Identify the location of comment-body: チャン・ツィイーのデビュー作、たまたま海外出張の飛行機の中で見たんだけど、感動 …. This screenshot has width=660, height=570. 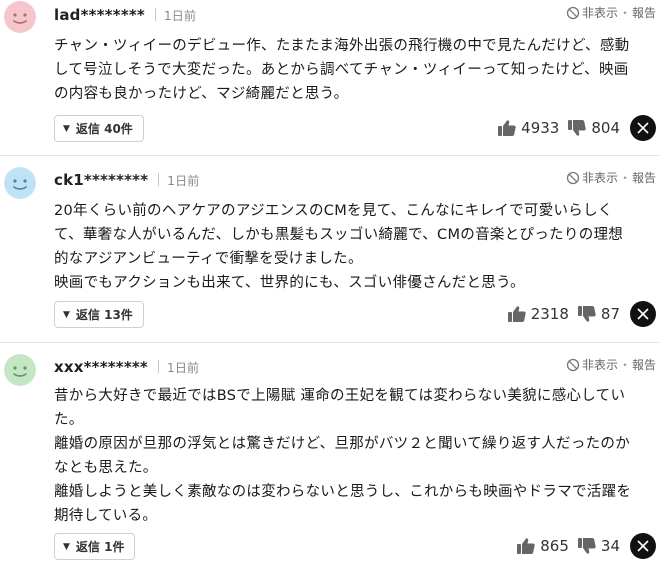
(354, 70).